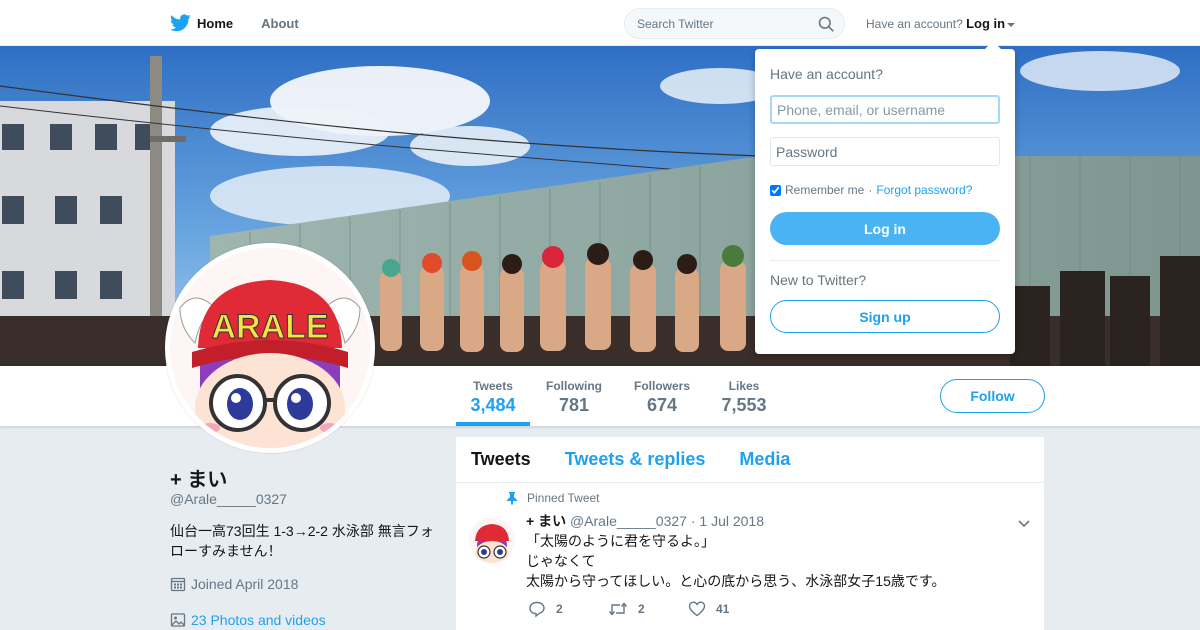  I want to click on stat-following: Following 781, so click(574, 396).